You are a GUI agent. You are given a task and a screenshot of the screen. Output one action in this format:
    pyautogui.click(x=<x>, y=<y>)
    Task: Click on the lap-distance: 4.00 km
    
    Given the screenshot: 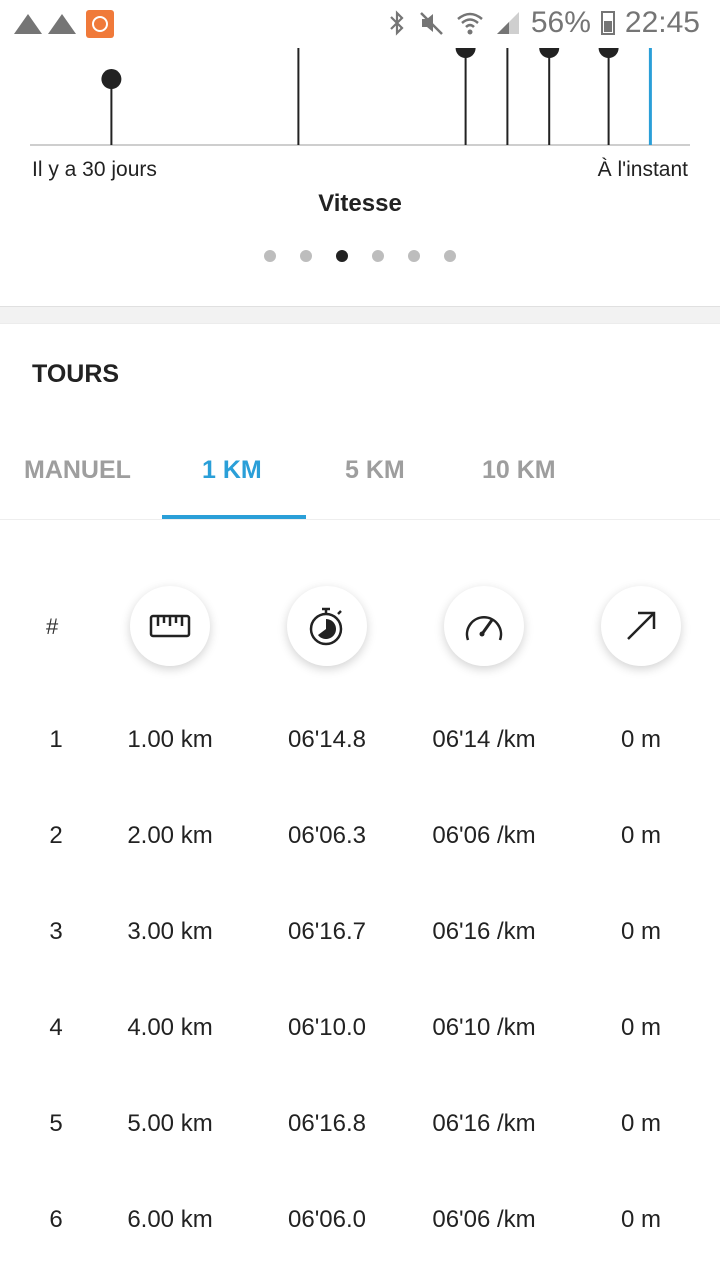 What is the action you would take?
    pyautogui.click(x=170, y=1027)
    